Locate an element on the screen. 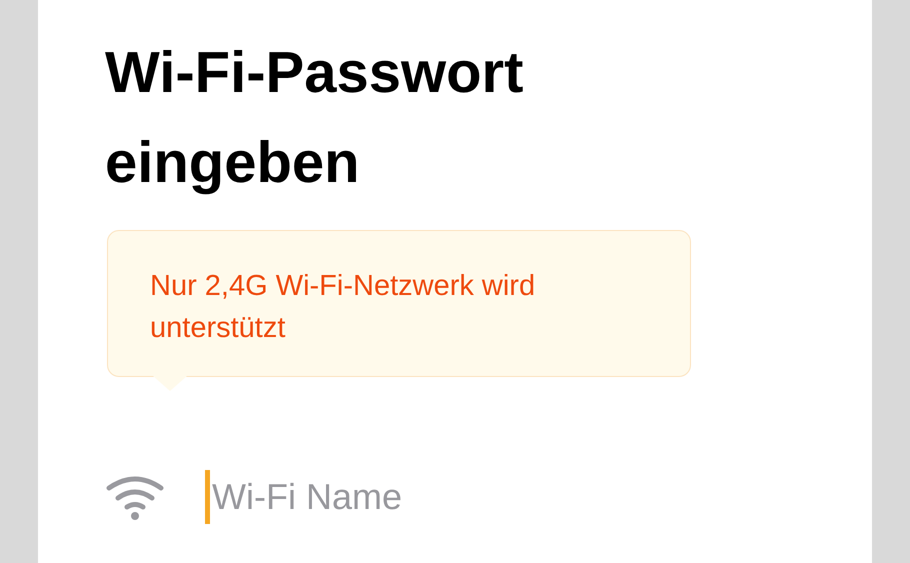  wifi-name-field: Wi-Fi Name is located at coordinates (401, 497).